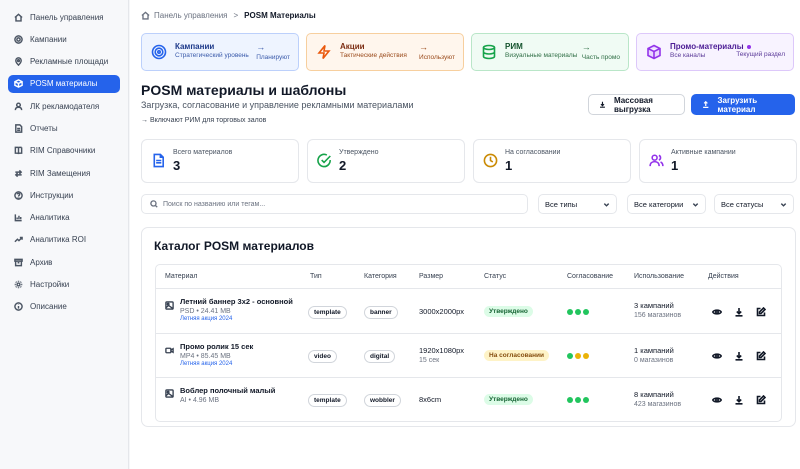 The image size is (800, 469). I want to click on box-icon, so click(18, 84).